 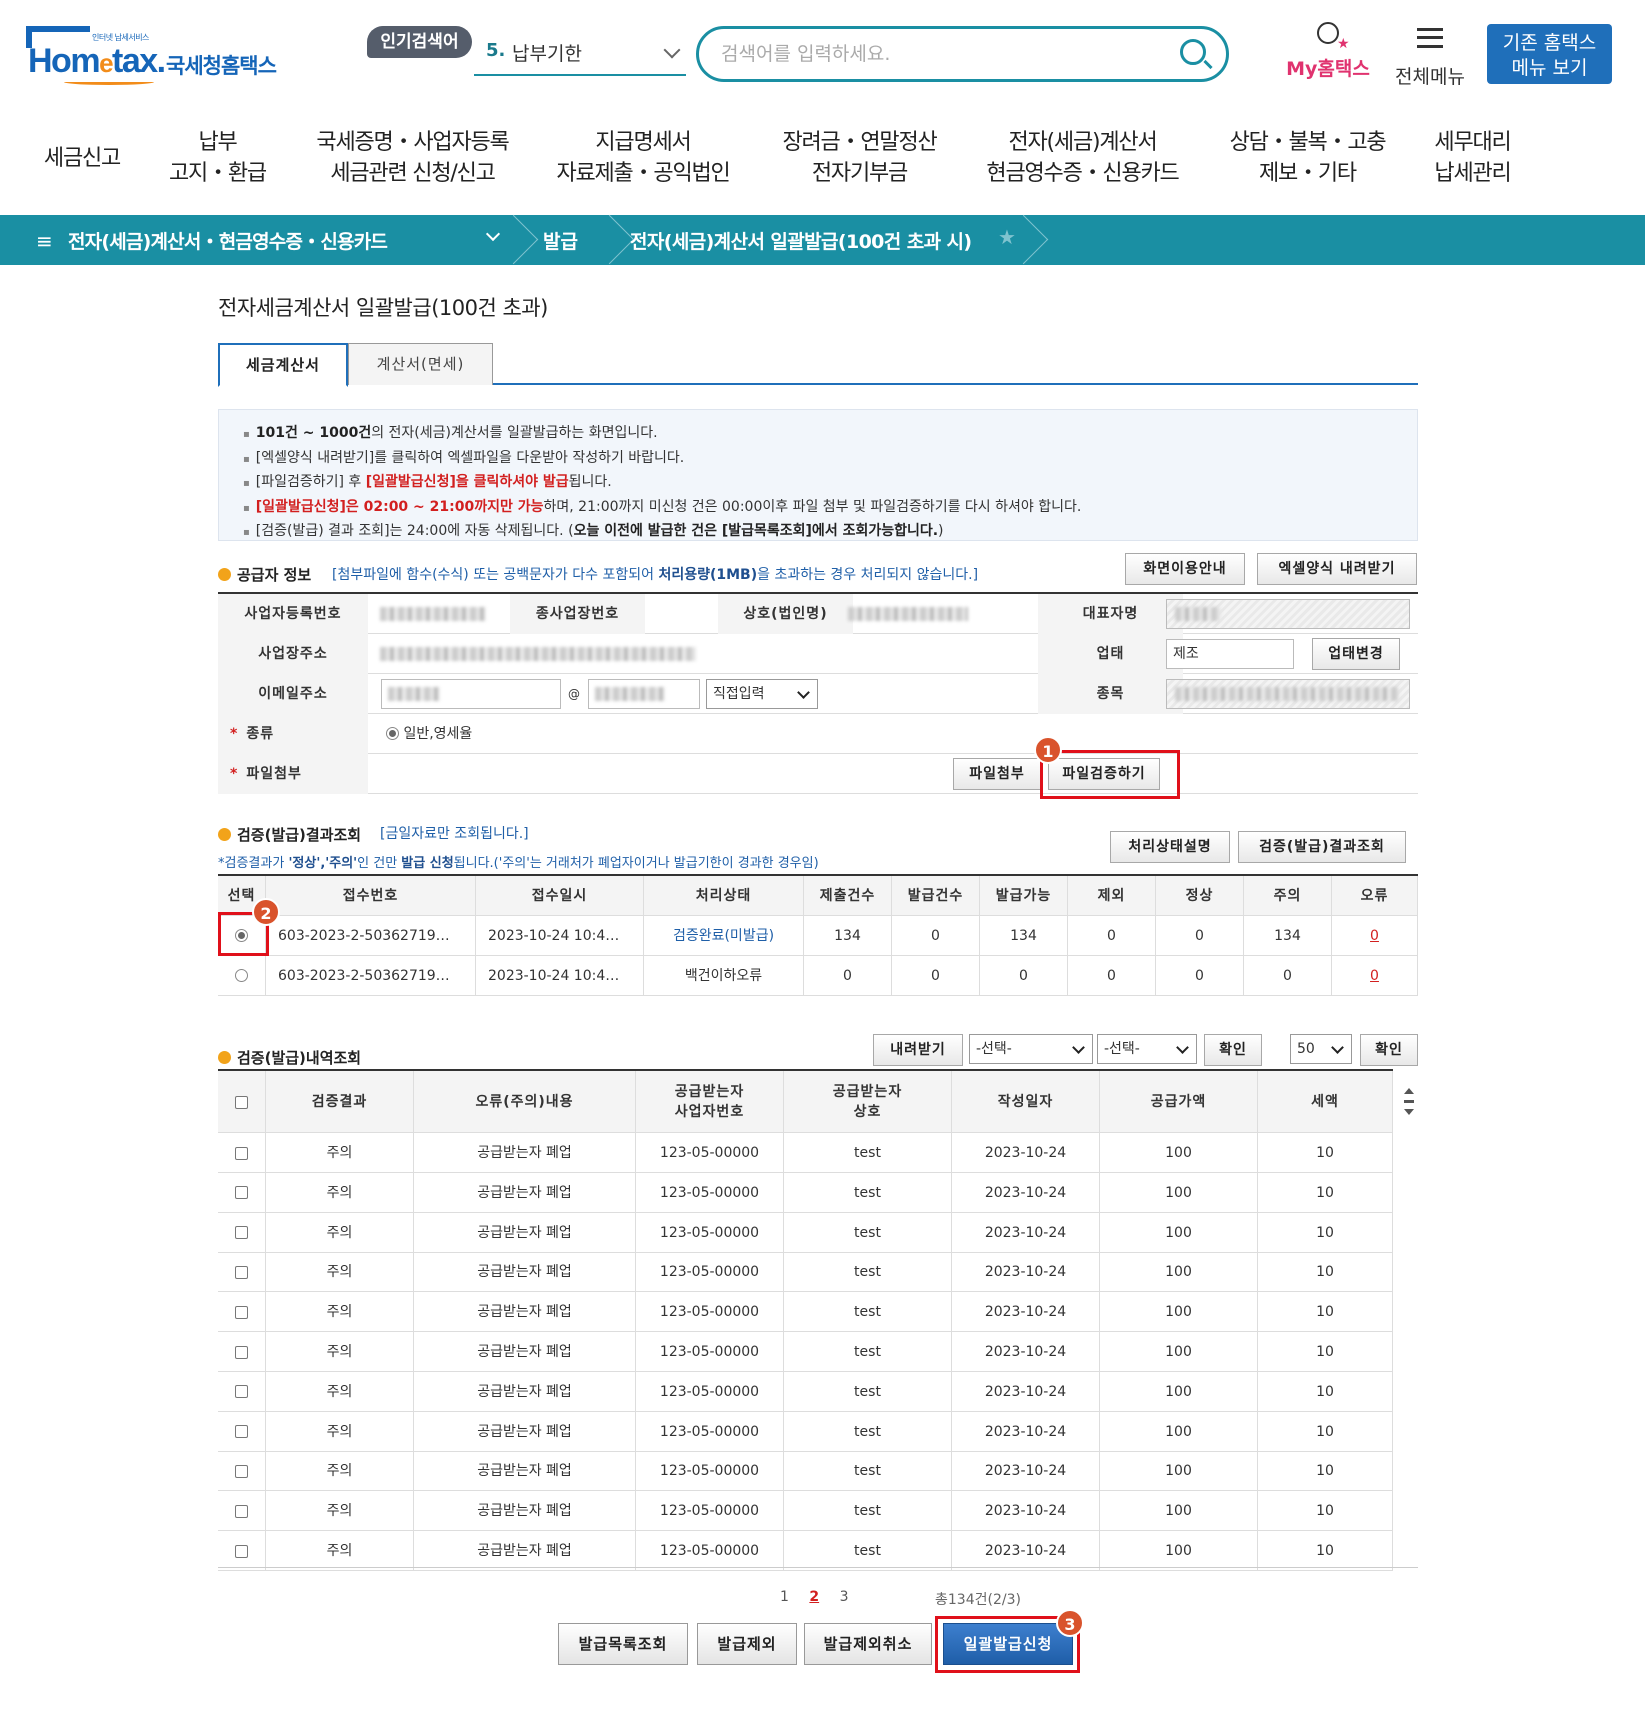 What do you see at coordinates (412, 158) in the screenshot?
I see `gnb-item-certificate: 국세증명・사업자등록 세금관련 신청/신고` at bounding box center [412, 158].